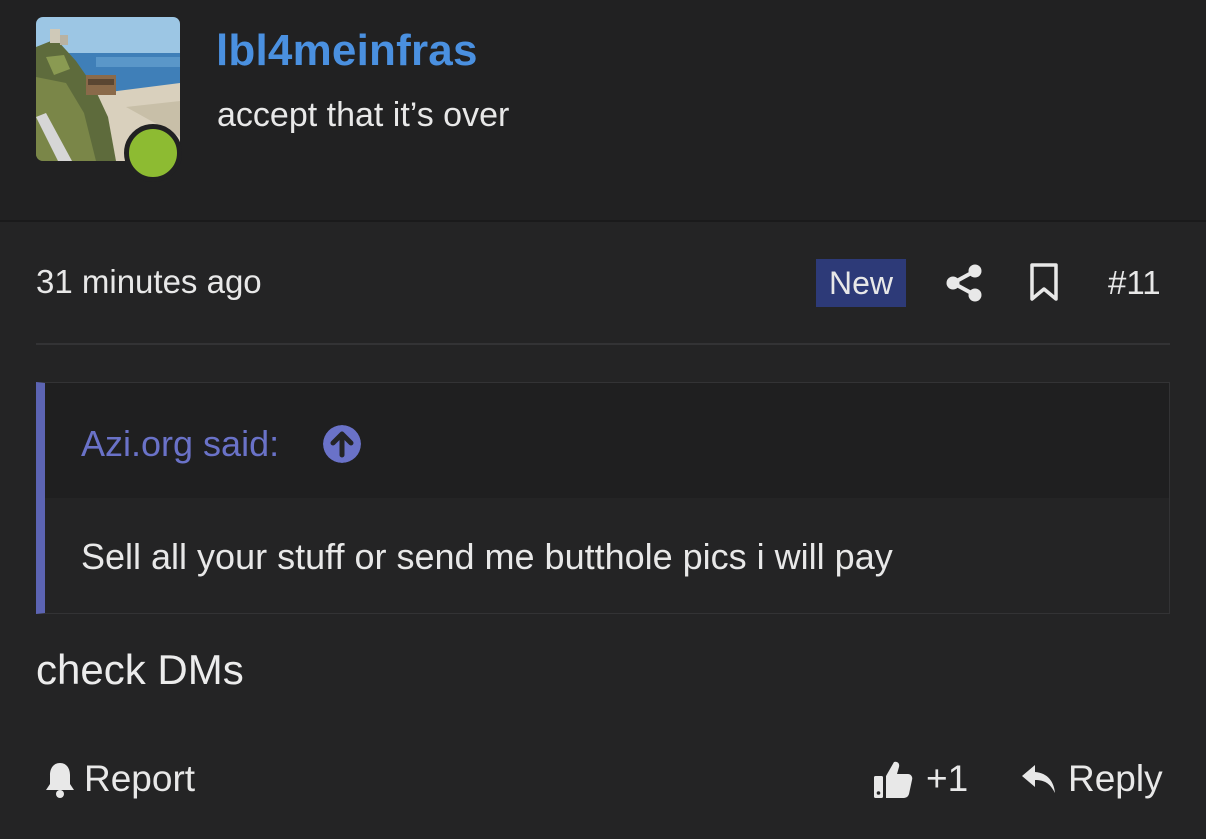 This screenshot has height=839, width=1206. What do you see at coordinates (140, 778) in the screenshot?
I see `report-label: Report` at bounding box center [140, 778].